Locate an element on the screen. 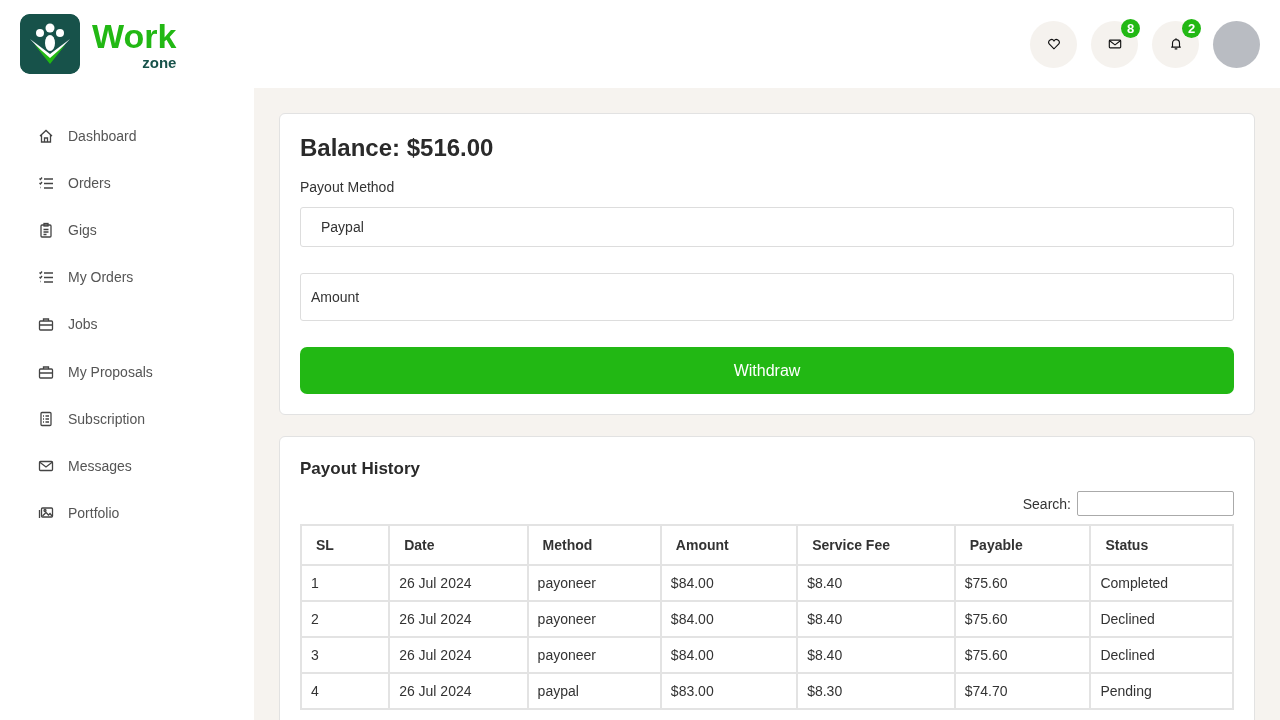  sidebar-item: Portfolio is located at coordinates (127, 513).